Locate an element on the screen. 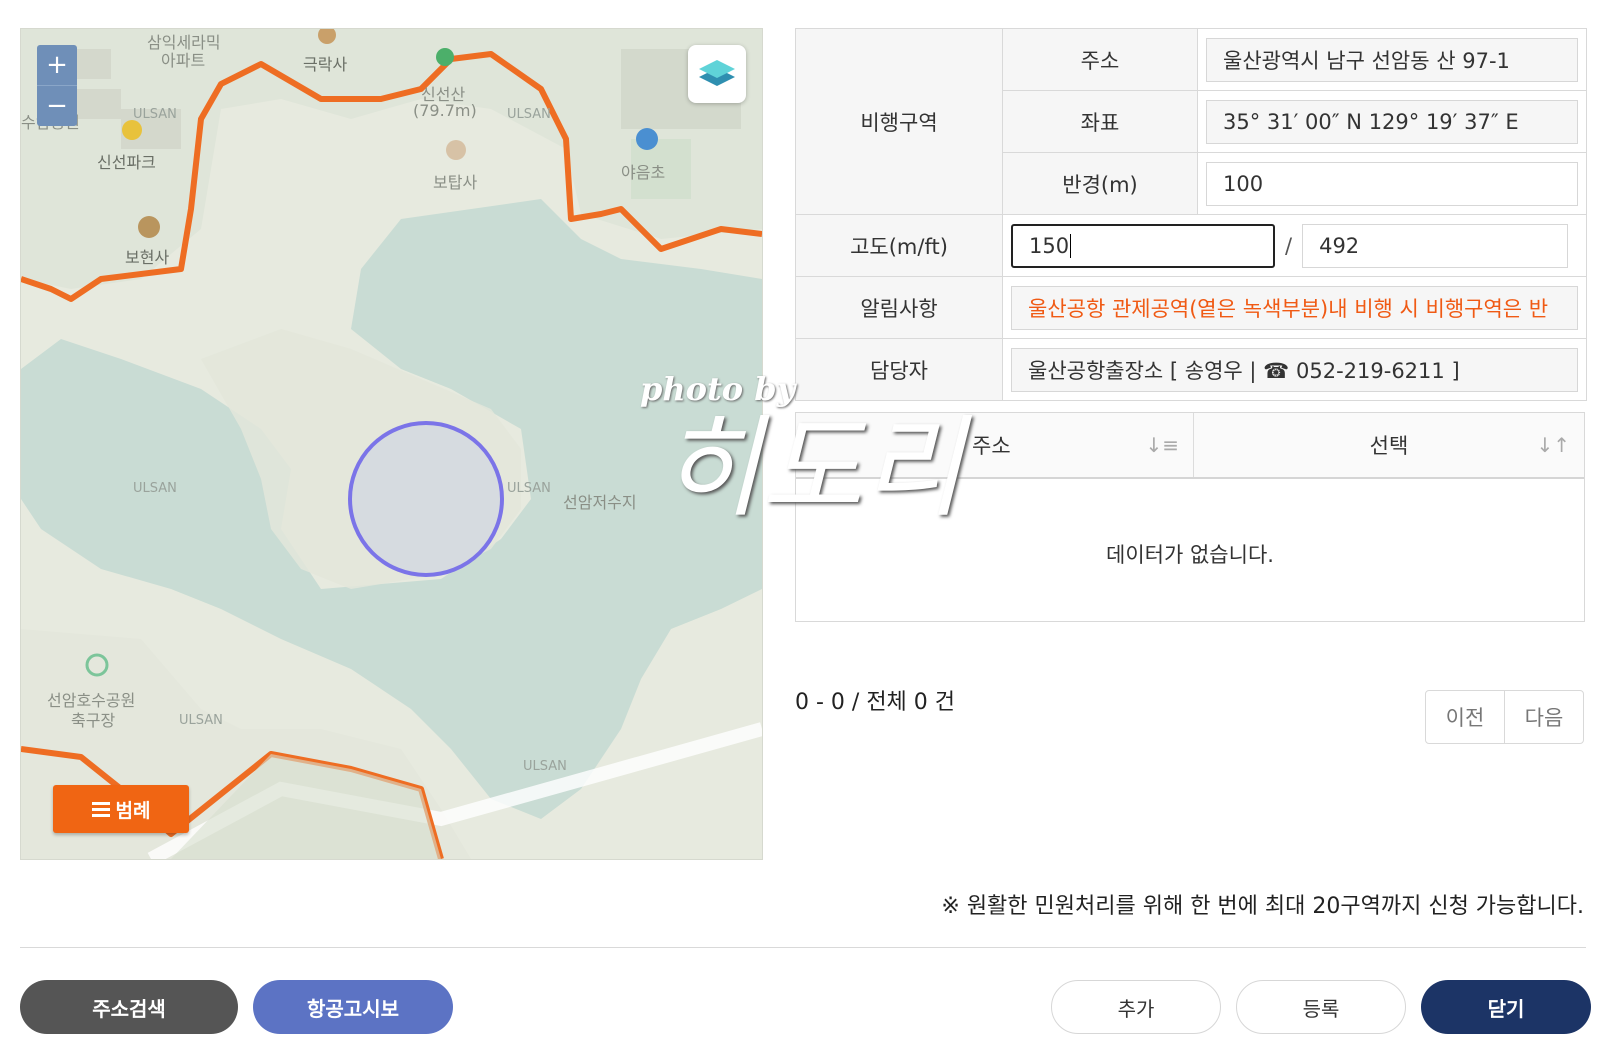  result-table: 주소 ↓≡ 선택 ↓↑ 데이터가 없습니다. is located at coordinates (1190, 517).